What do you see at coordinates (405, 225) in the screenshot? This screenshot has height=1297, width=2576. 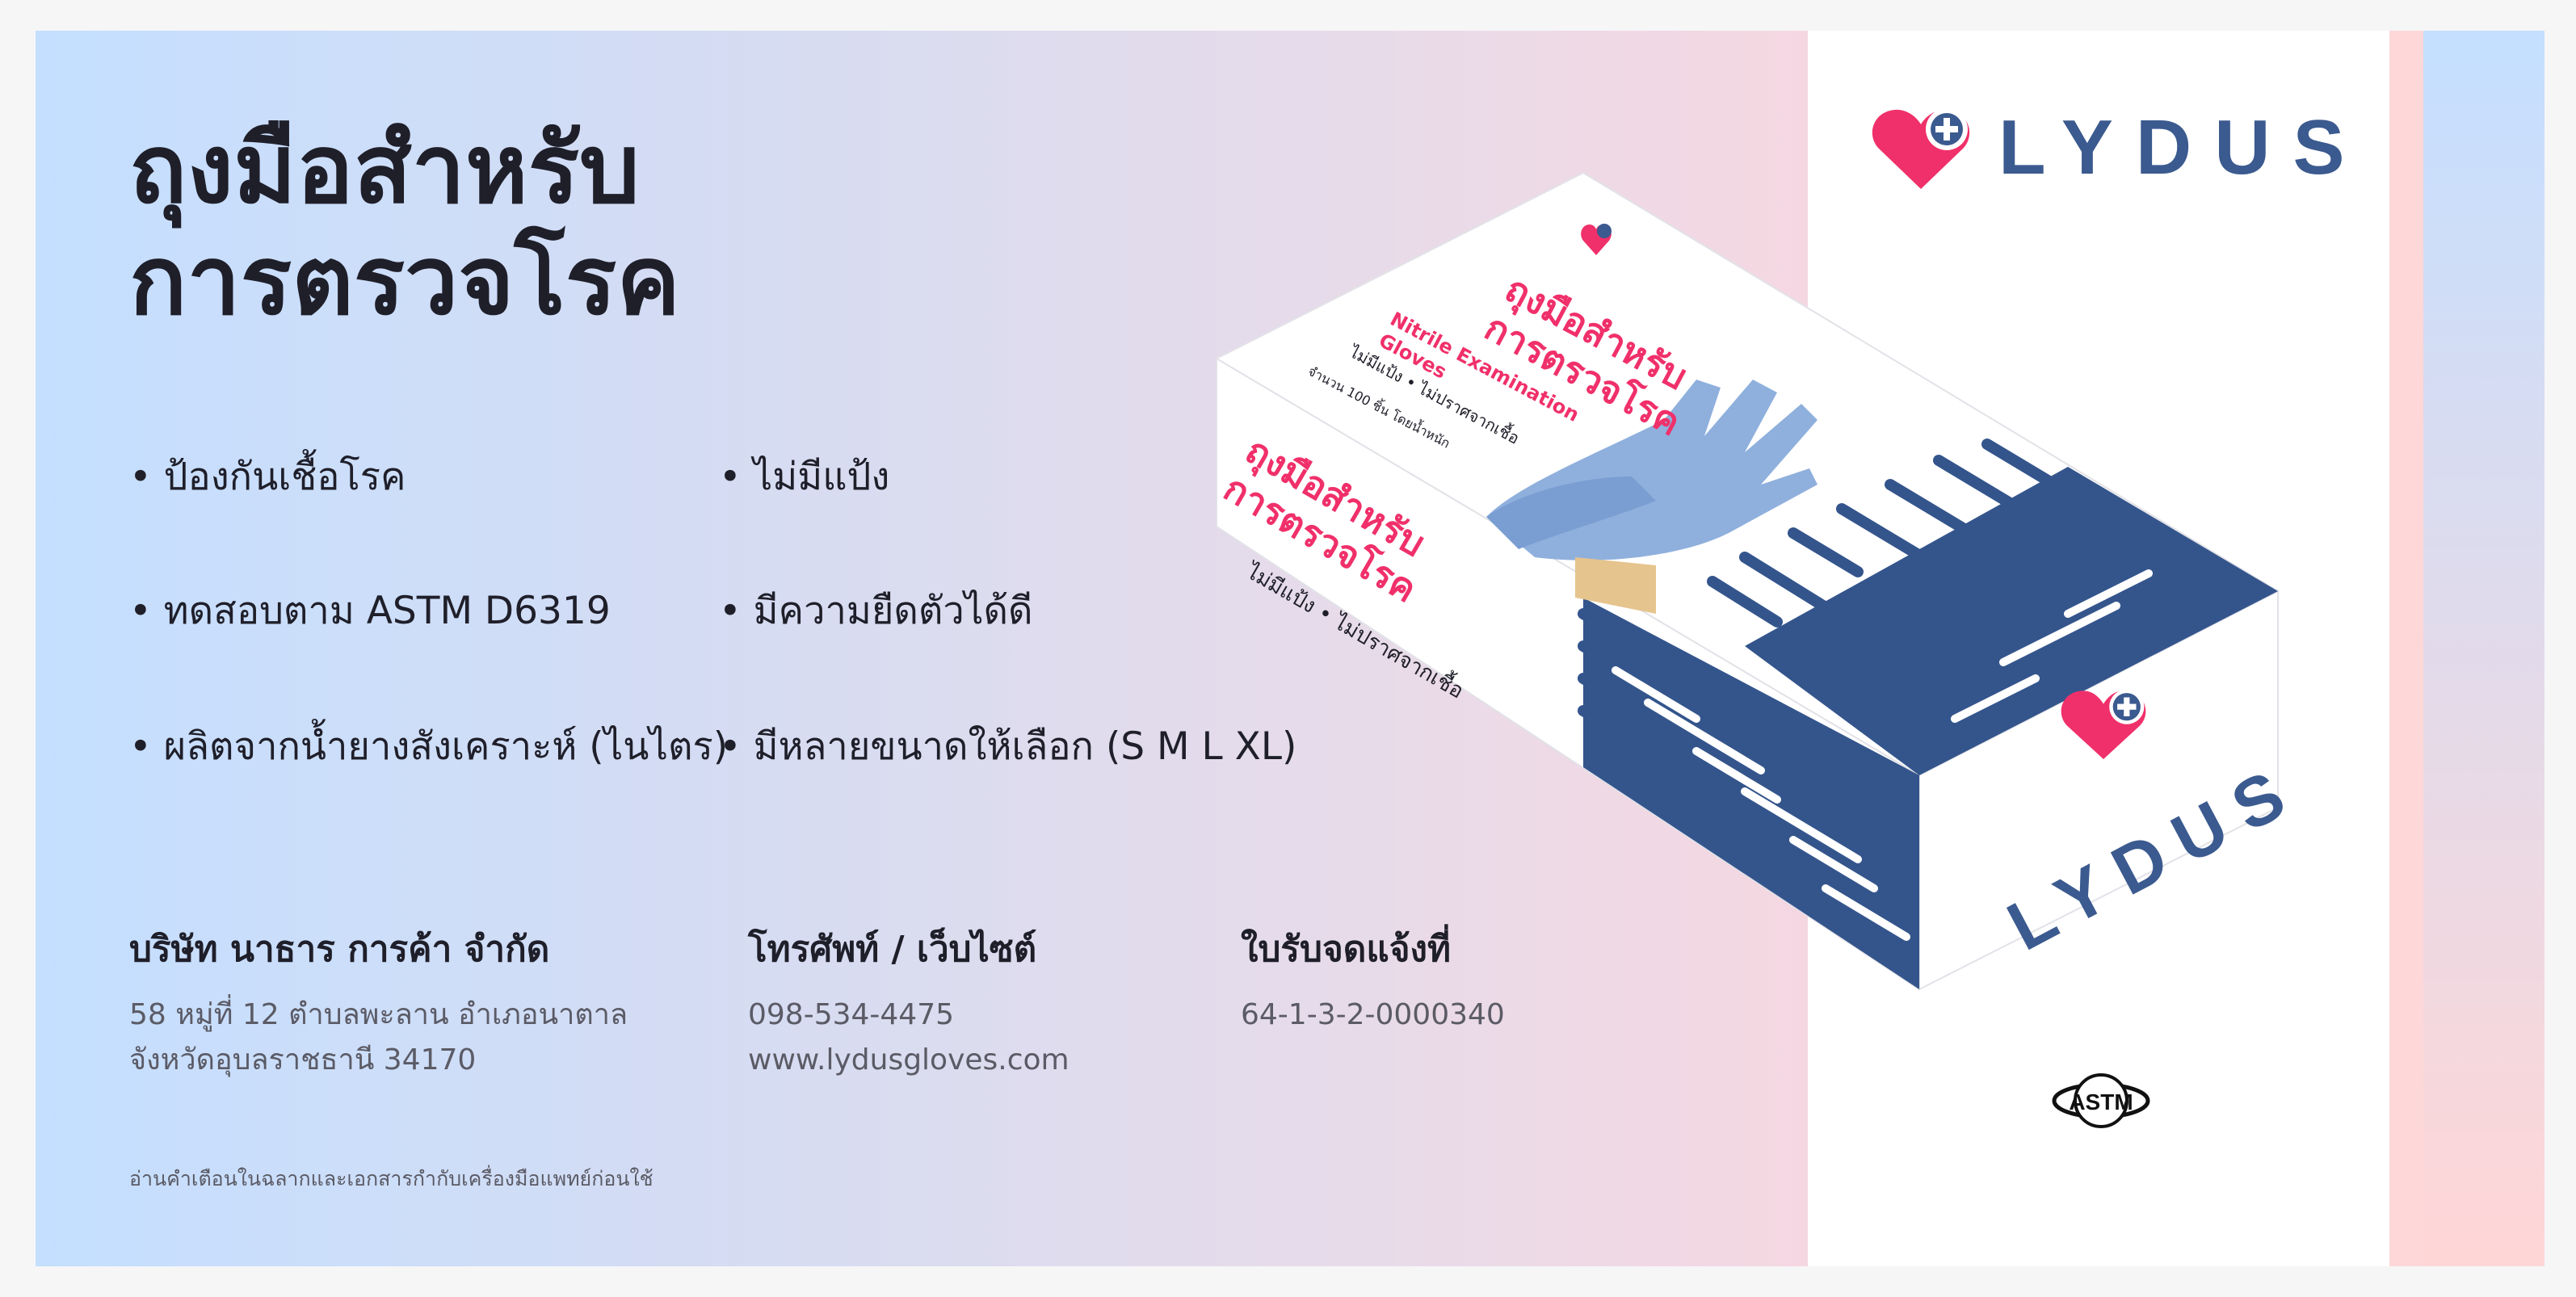 I see `headline: ถุงมือสำหรับ การตรวจโรค` at bounding box center [405, 225].